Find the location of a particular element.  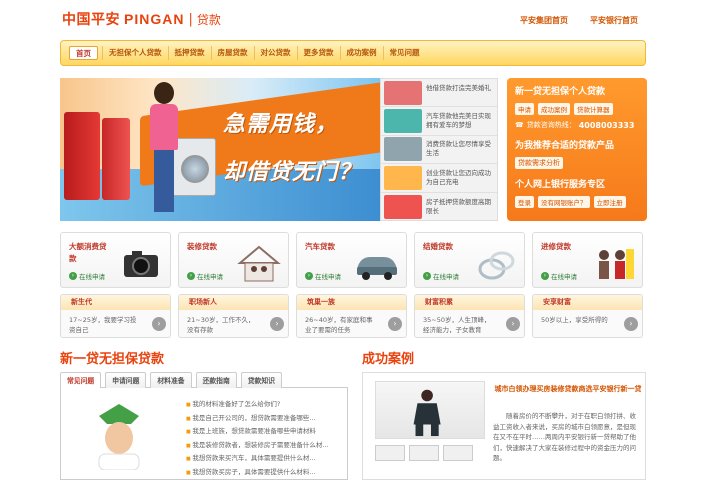

calculator-link: 贷款计算器 is located at coordinates (593, 109).